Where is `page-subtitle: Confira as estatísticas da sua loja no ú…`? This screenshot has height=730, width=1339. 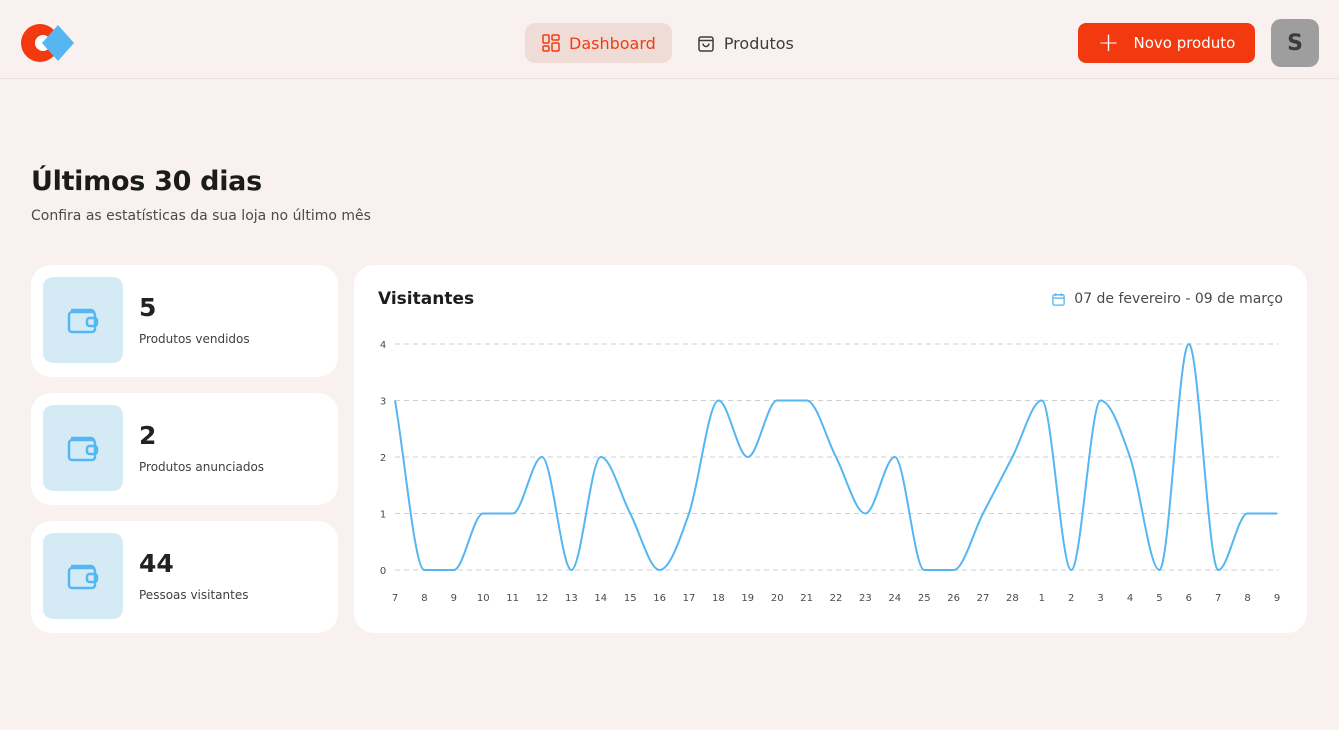 page-subtitle: Confira as estatísticas da sua loja no ú… is located at coordinates (201, 216).